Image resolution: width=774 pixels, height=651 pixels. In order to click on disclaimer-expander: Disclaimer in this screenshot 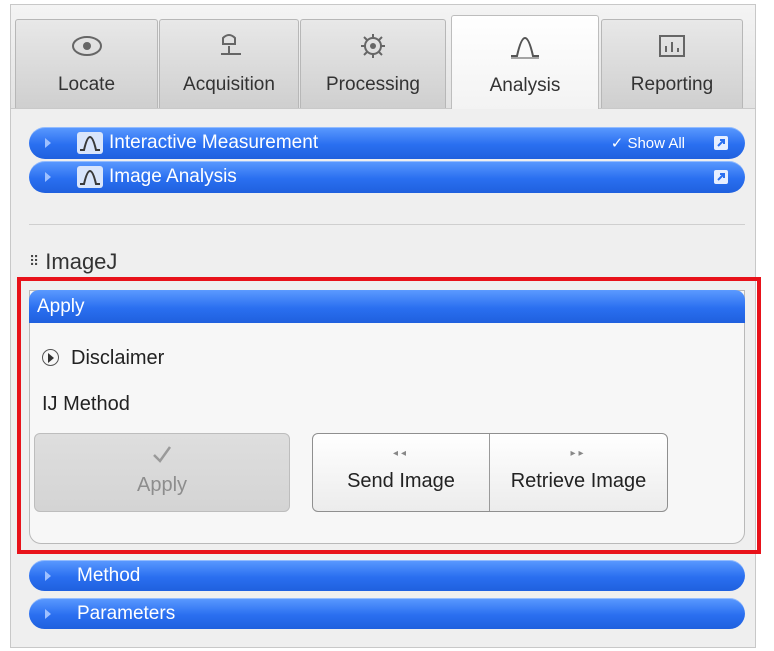, I will do `click(103, 358)`.